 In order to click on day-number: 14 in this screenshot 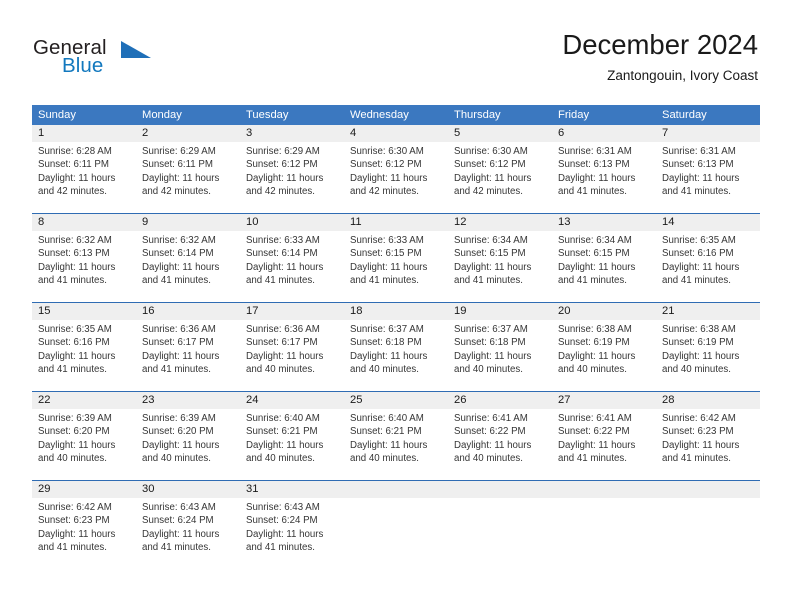, I will do `click(708, 222)`.